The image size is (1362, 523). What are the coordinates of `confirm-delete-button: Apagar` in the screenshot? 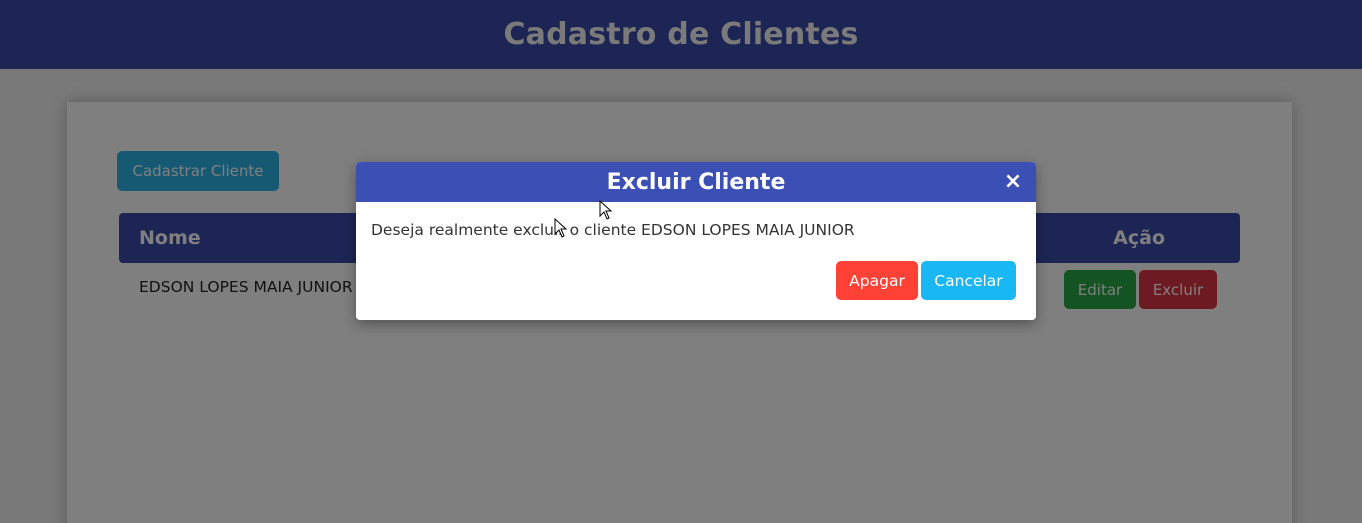 It's located at (877, 280).